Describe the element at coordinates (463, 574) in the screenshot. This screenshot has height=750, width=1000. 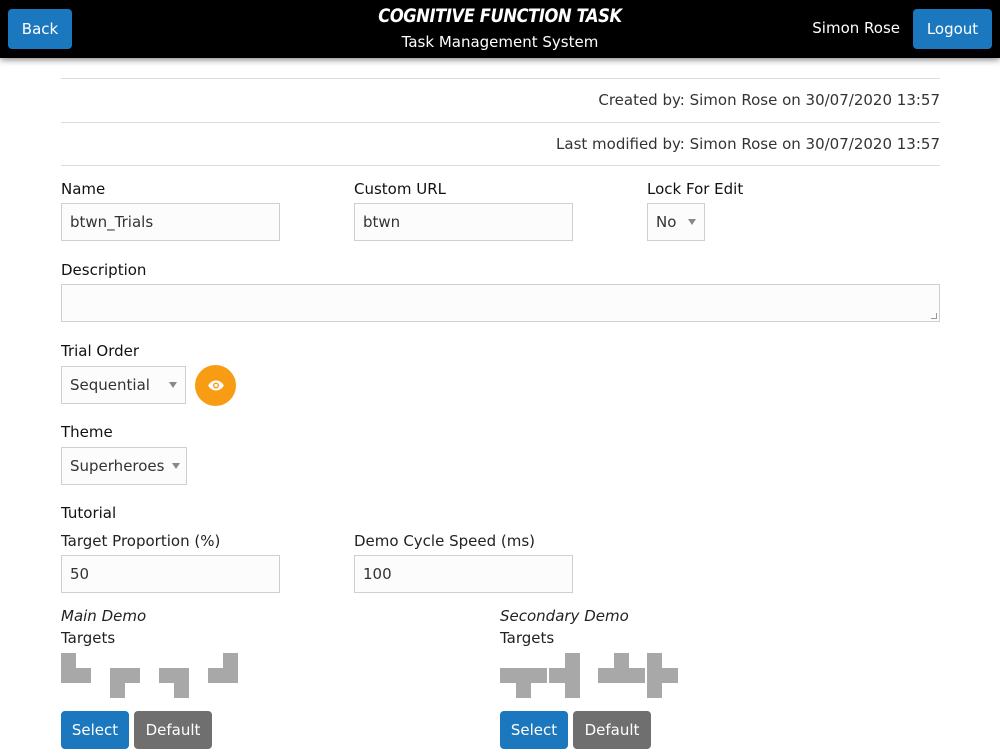
I see `demo-cycle-speed-input: 100` at that location.